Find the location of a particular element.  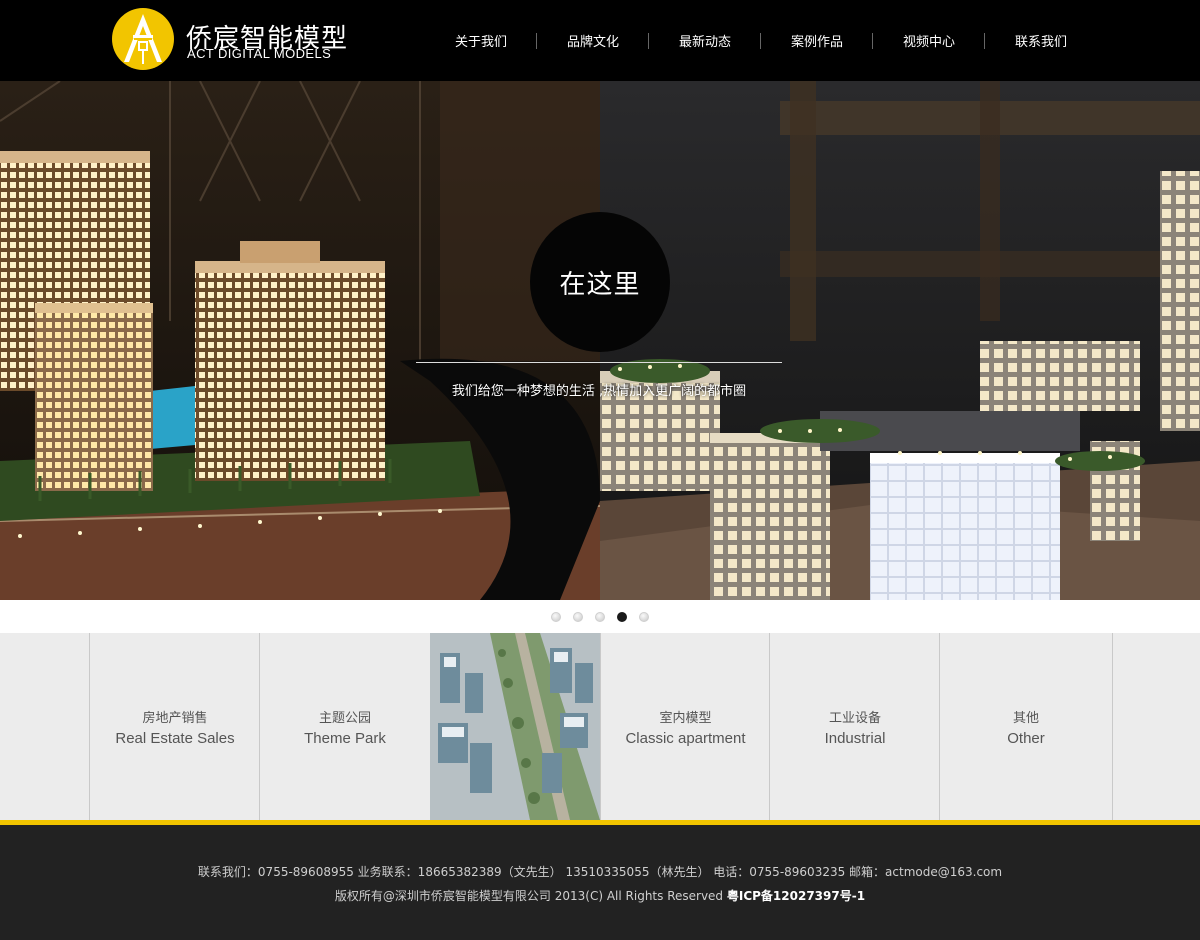

nav-item-brand-culture: 品牌文化 is located at coordinates (593, 40).